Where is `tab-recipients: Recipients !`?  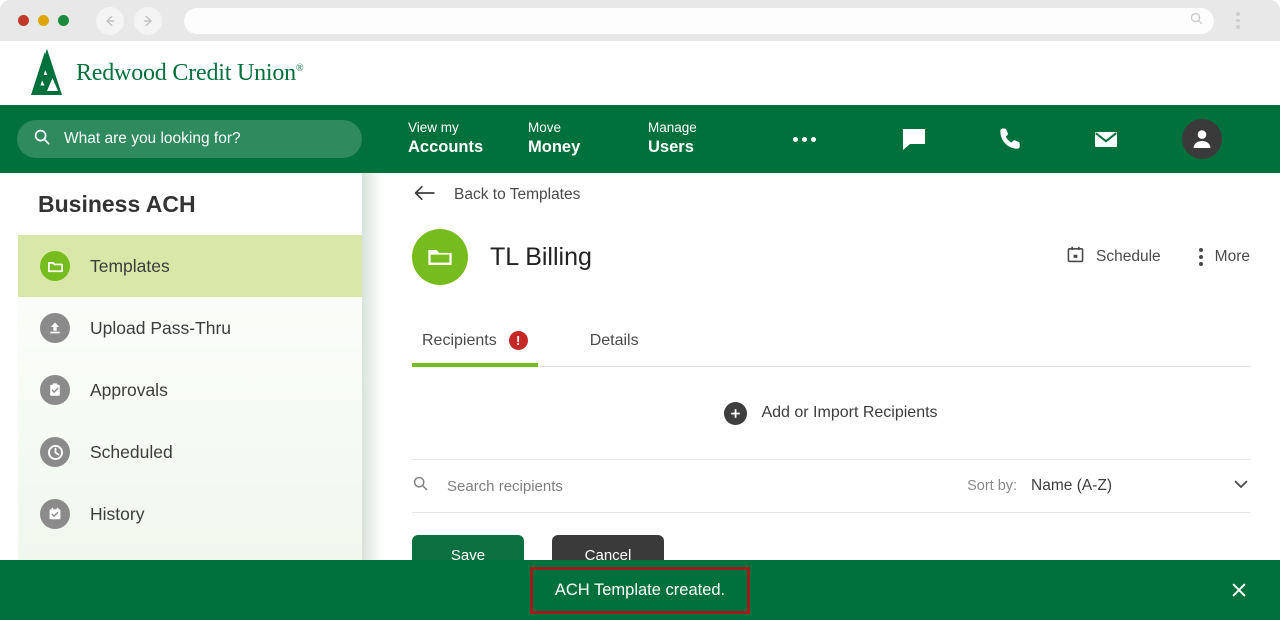
tab-recipients: Recipients ! is located at coordinates (475, 341).